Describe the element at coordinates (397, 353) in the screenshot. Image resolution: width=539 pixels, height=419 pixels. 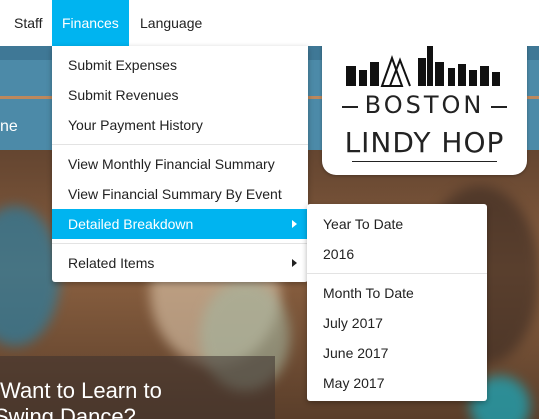
I see `menu-june-2017: June 2017` at that location.